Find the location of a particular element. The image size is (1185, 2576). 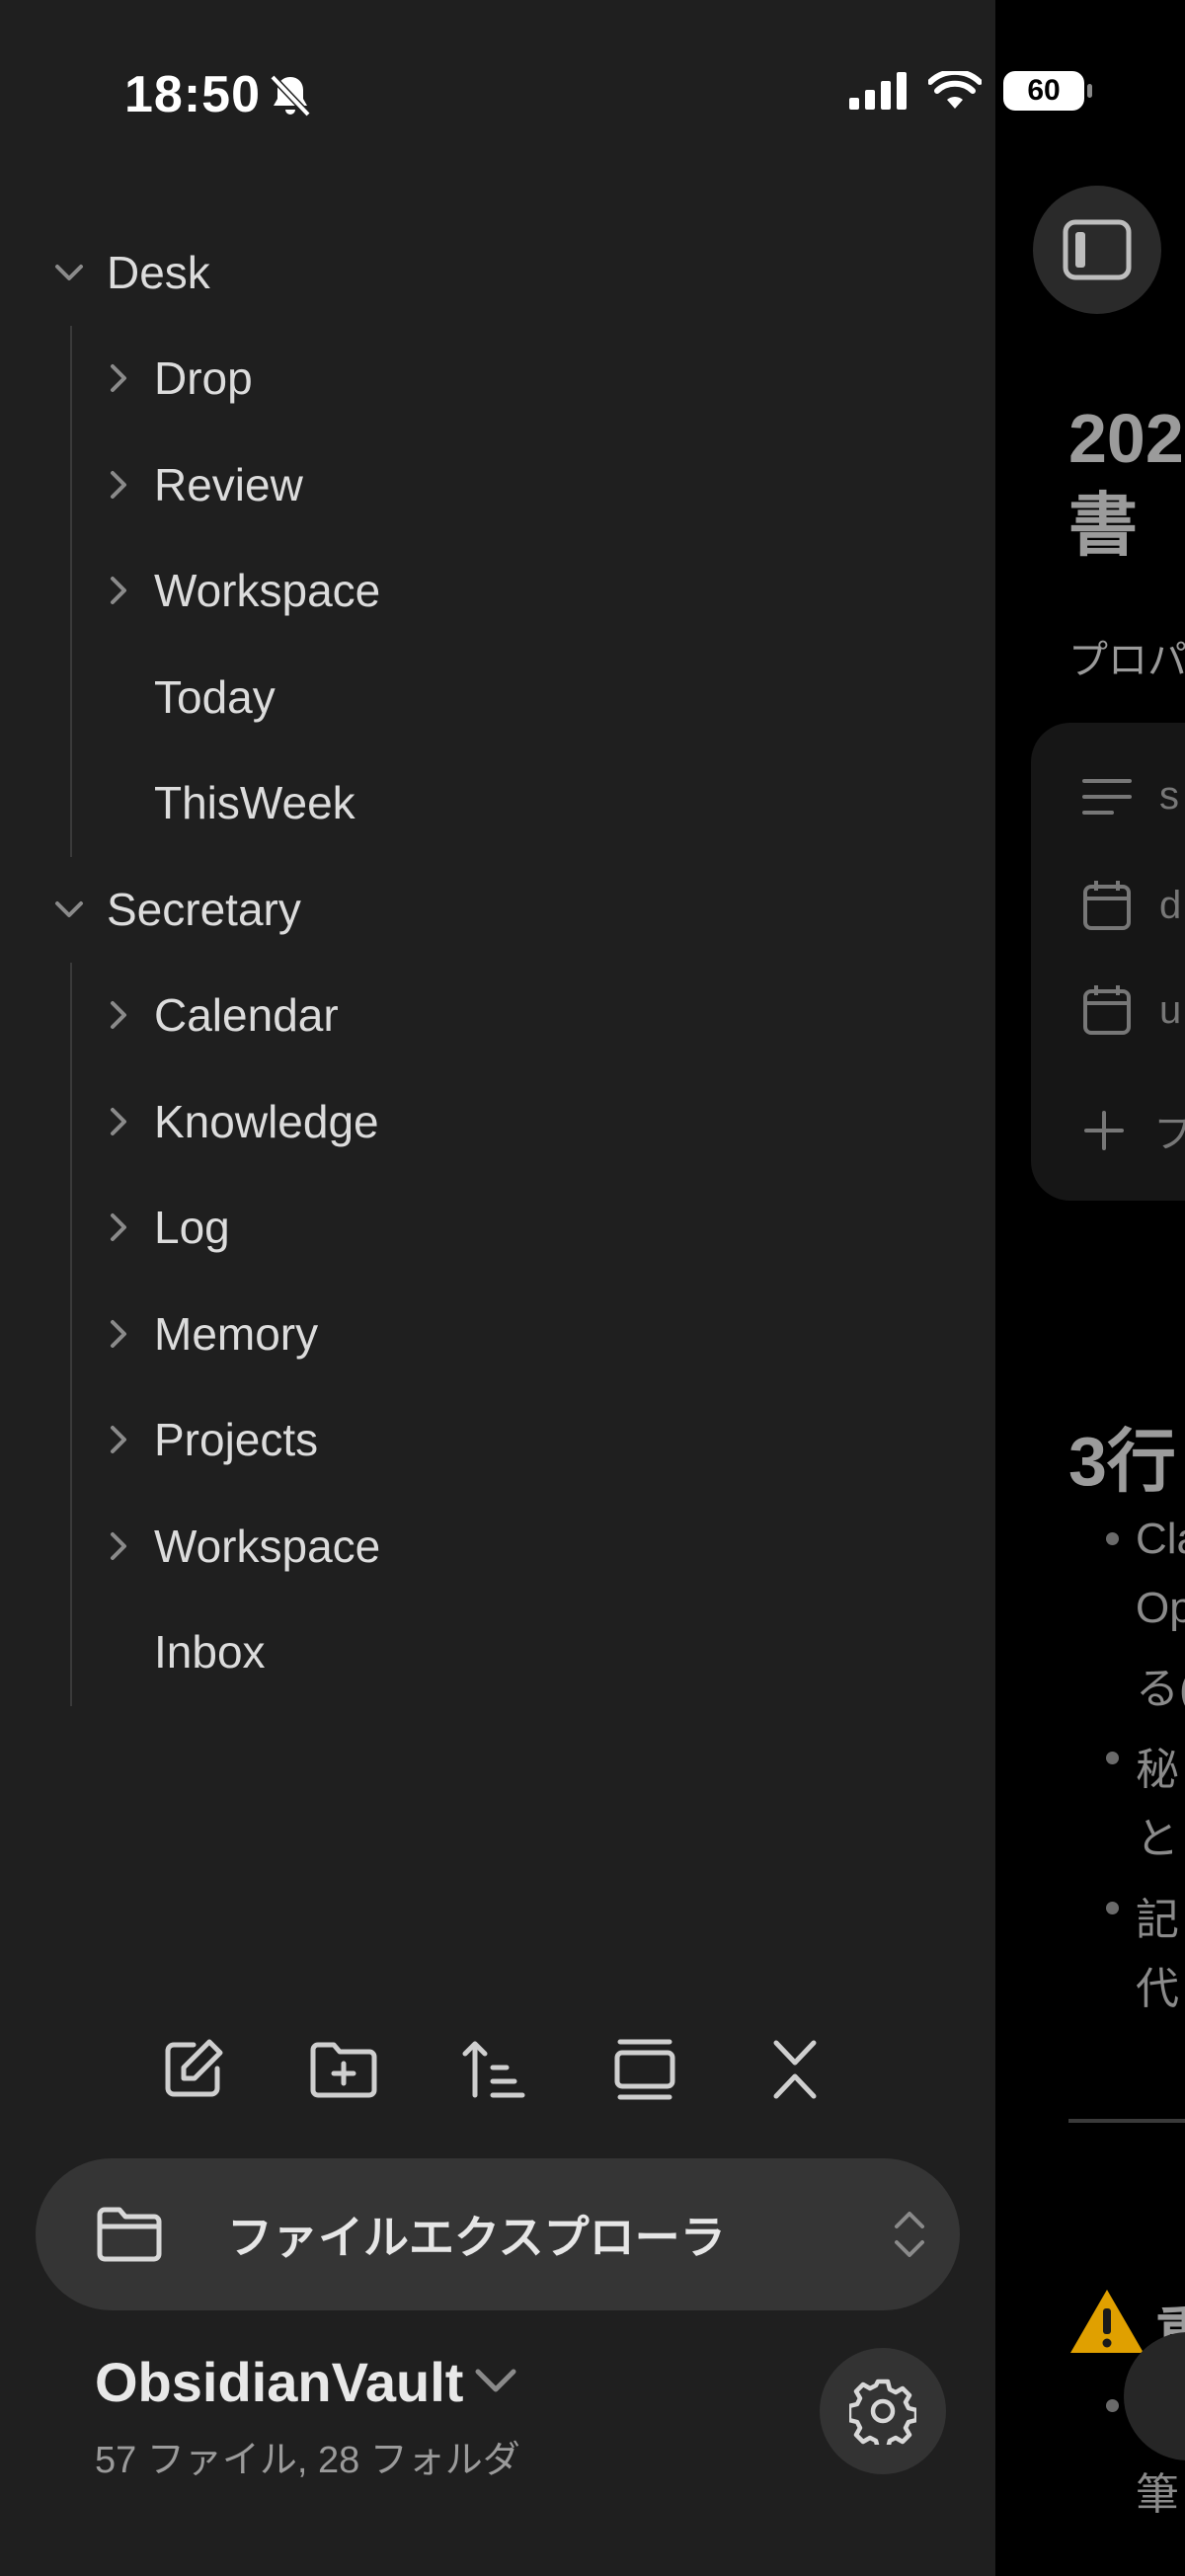

tree-folder-workspace: Workspace is located at coordinates (498, 591).